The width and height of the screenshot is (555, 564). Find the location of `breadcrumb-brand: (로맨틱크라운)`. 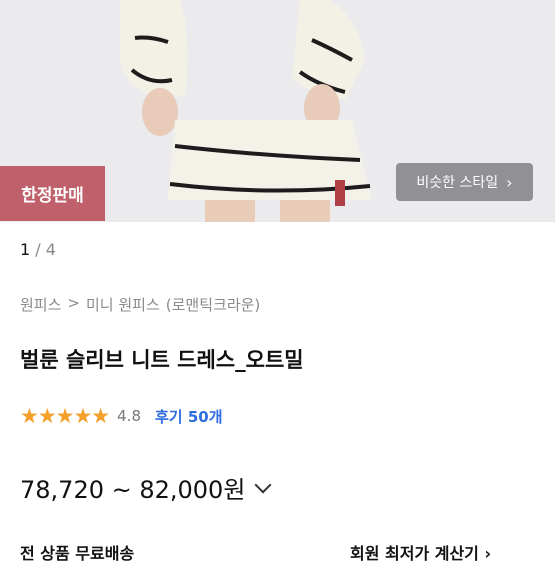

breadcrumb-brand: (로맨틱크라운) is located at coordinates (213, 304).